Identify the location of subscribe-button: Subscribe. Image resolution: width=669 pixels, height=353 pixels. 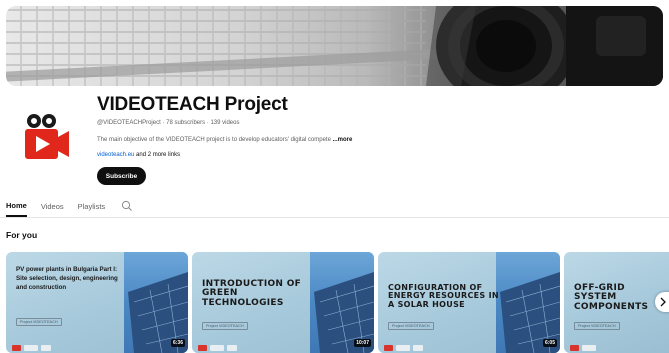
(121, 176).